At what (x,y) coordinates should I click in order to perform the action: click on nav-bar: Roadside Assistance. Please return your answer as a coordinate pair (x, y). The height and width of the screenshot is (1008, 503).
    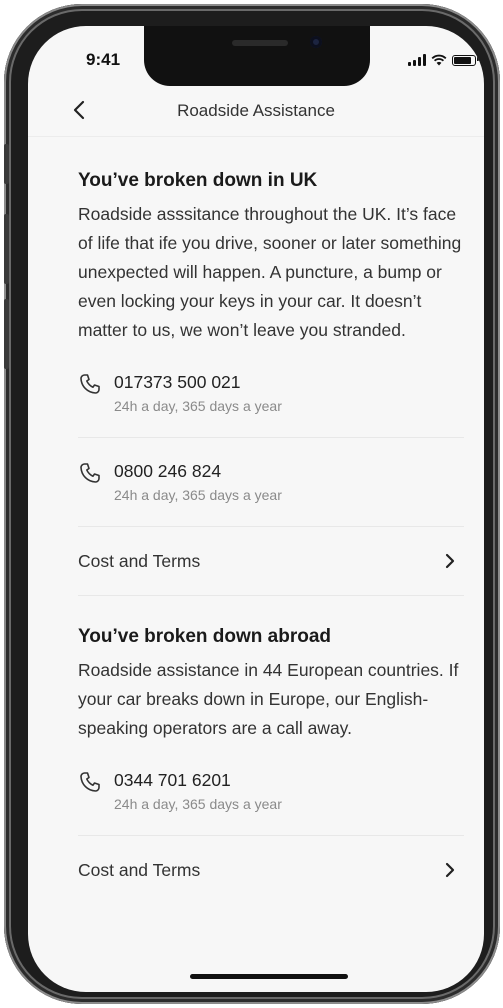
    Looking at the image, I should click on (256, 112).